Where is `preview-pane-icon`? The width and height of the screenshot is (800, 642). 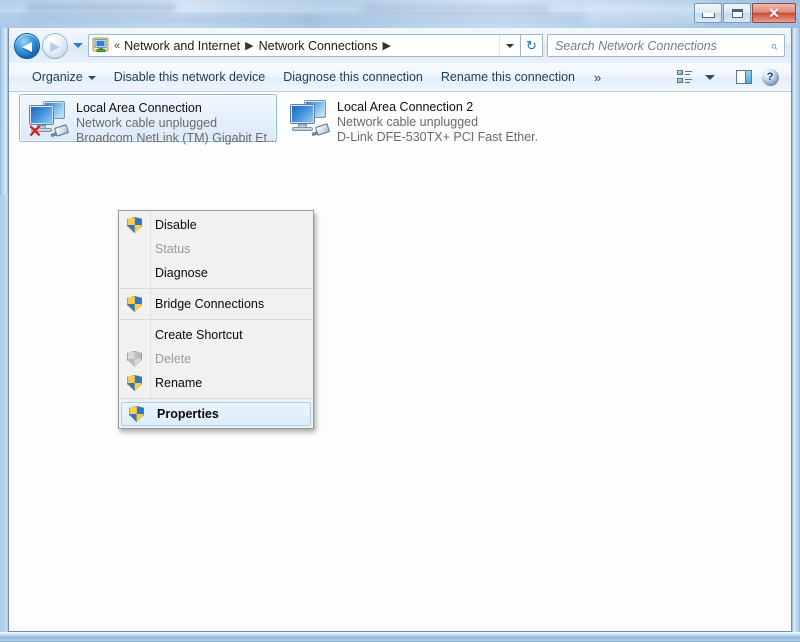 preview-pane-icon is located at coordinates (744, 77).